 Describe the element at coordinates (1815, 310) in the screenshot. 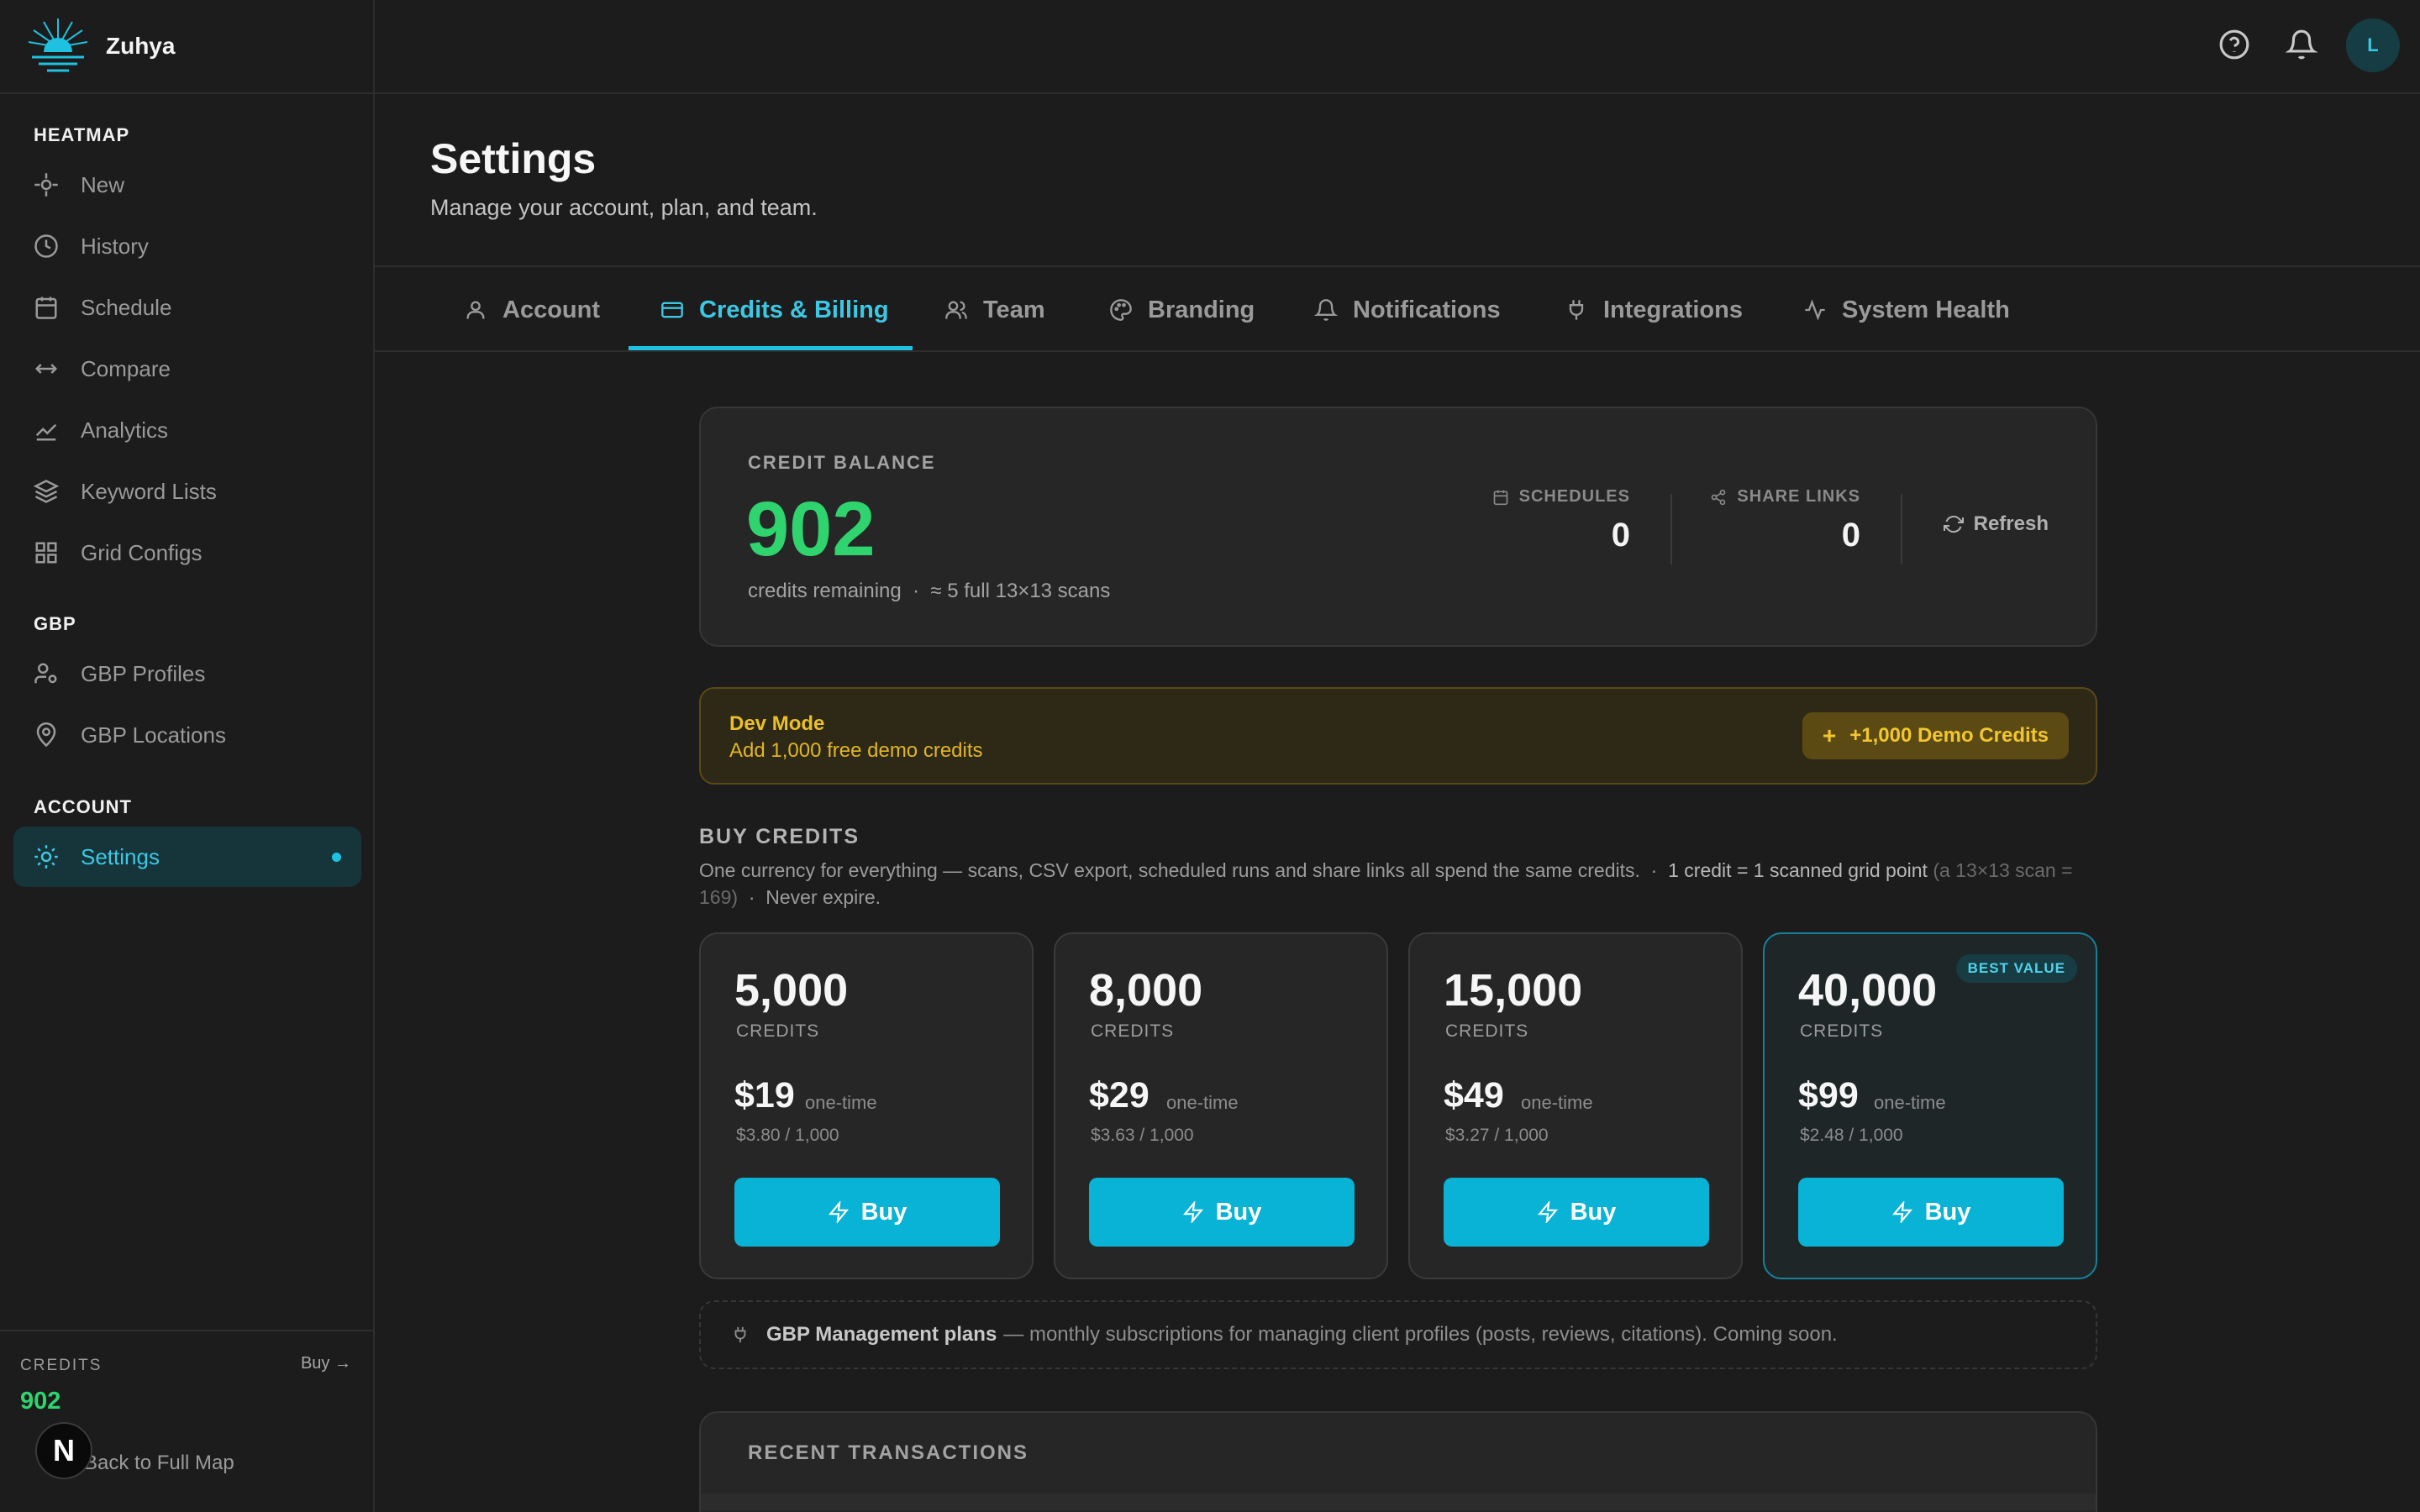

I see `activity-icon` at that location.